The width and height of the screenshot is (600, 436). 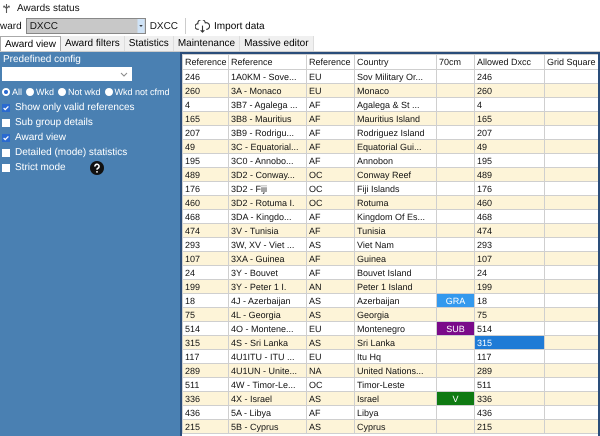 I want to click on filter-radio: Not wkd, so click(x=79, y=92).